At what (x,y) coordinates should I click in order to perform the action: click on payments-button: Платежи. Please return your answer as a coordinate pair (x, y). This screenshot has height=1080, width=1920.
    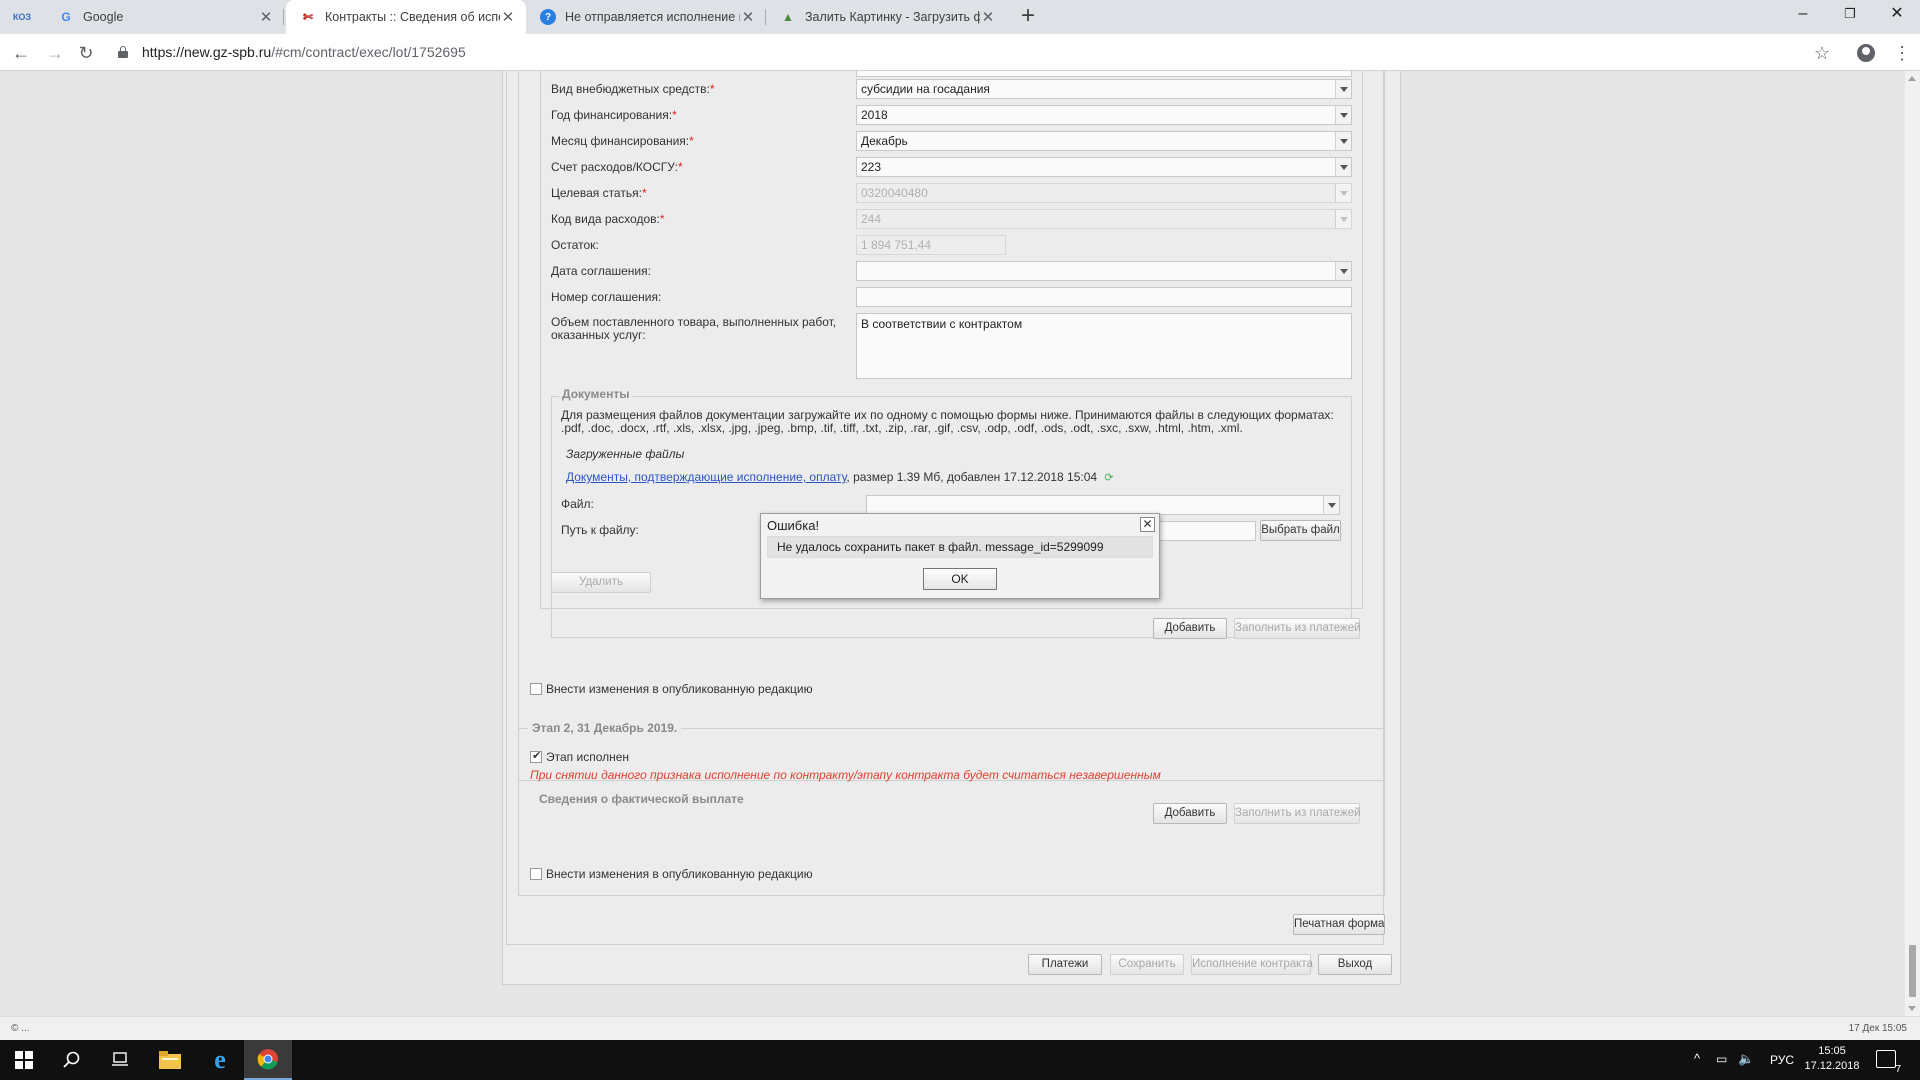
    Looking at the image, I should click on (1065, 964).